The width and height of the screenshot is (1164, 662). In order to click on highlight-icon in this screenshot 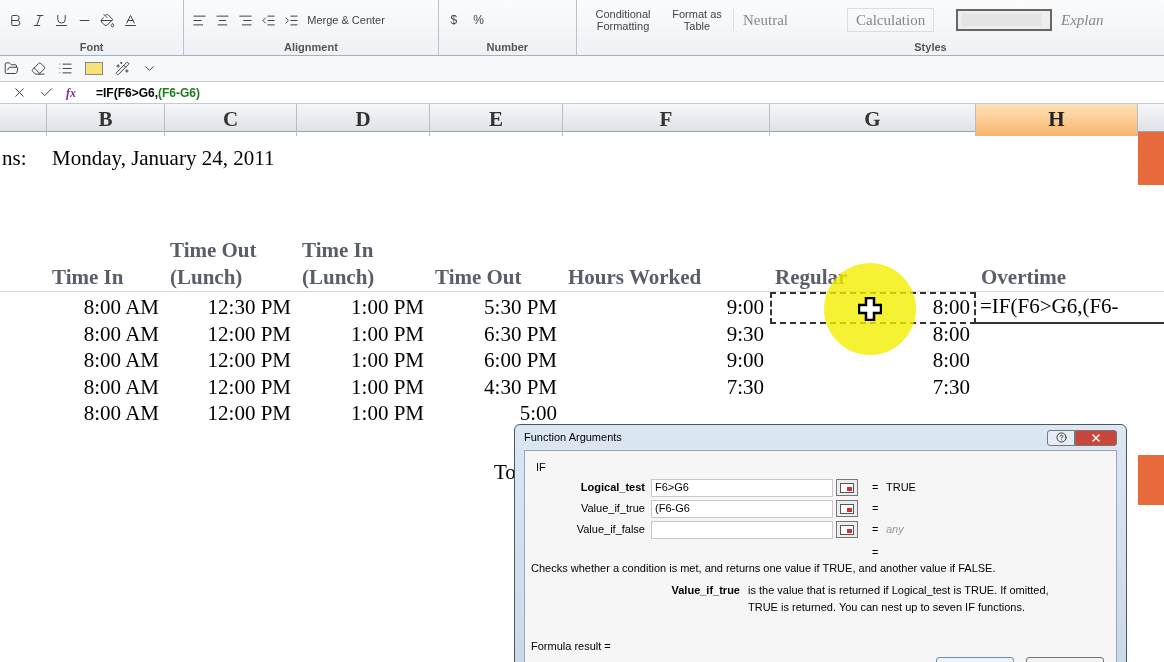, I will do `click(94, 68)`.